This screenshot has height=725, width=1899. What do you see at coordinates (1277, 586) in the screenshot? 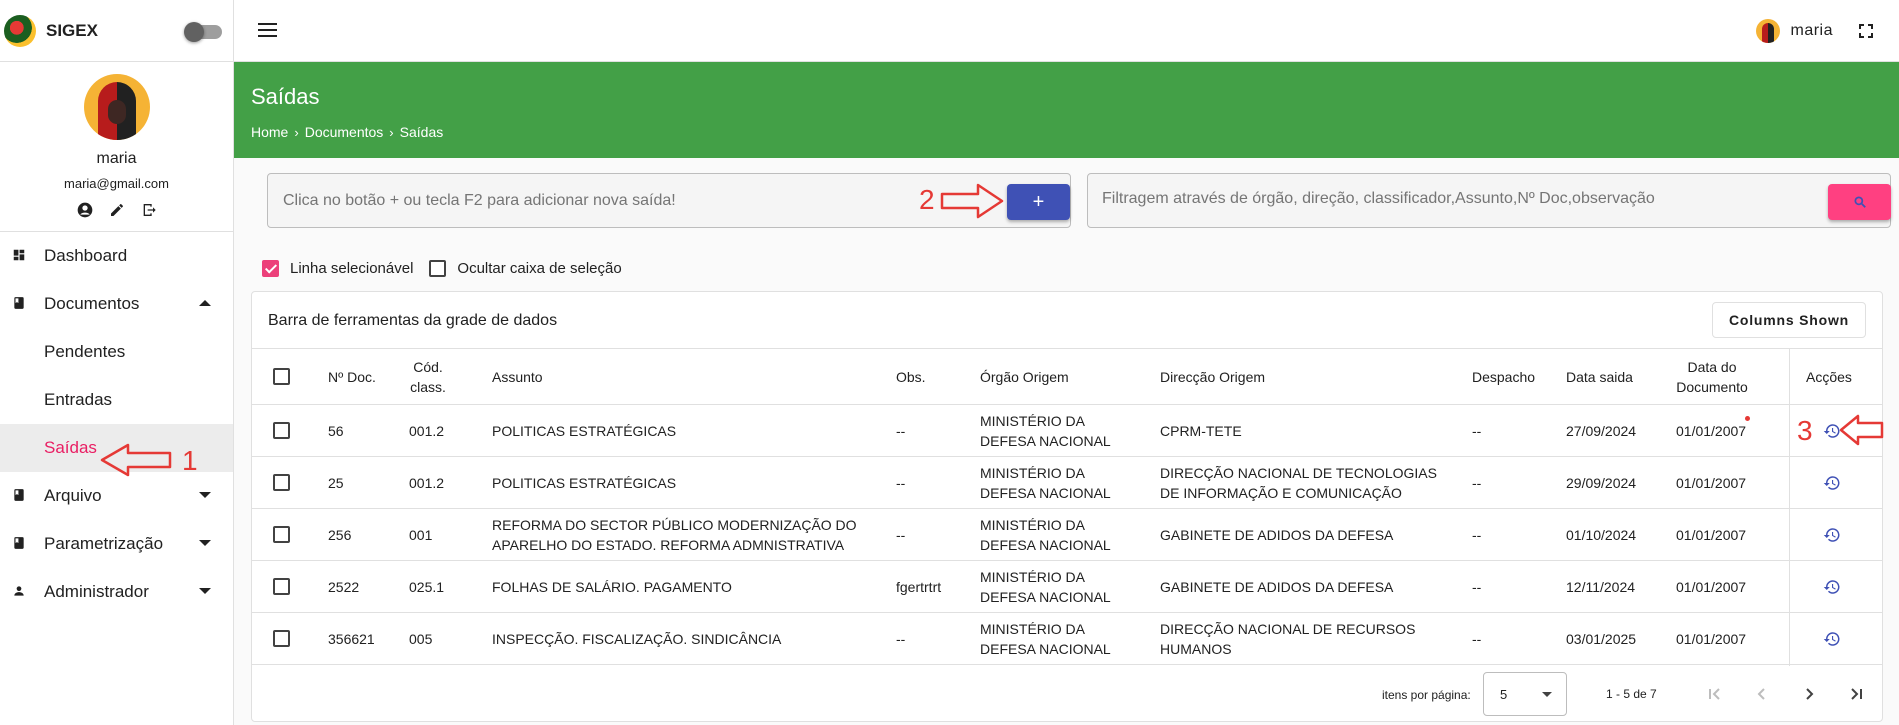
I see `cell-direccao: GABINETE DE ADIDOS DA DEFESA` at bounding box center [1277, 586].